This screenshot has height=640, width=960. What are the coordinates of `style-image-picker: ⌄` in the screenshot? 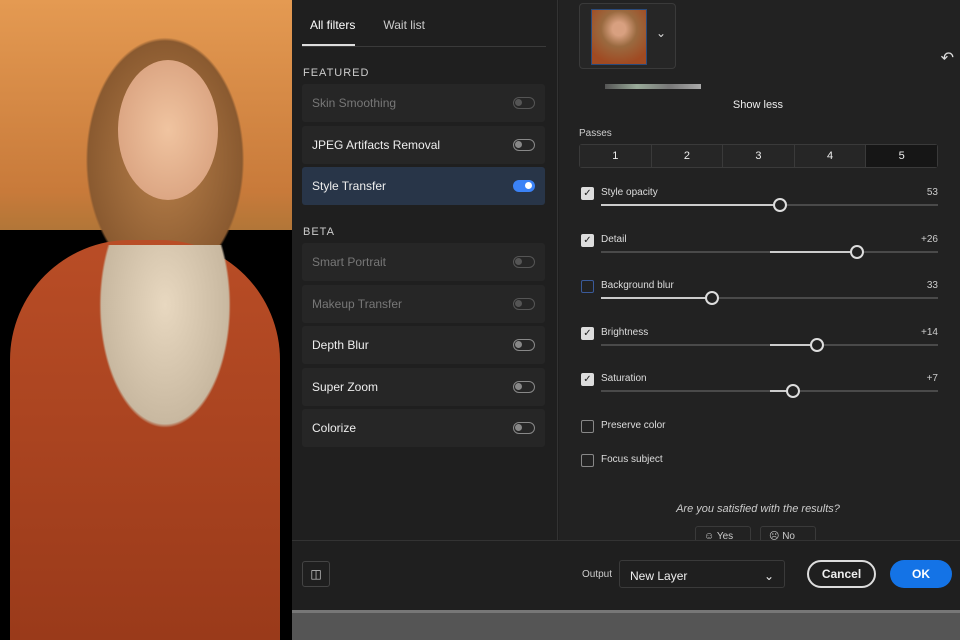 It's located at (627, 36).